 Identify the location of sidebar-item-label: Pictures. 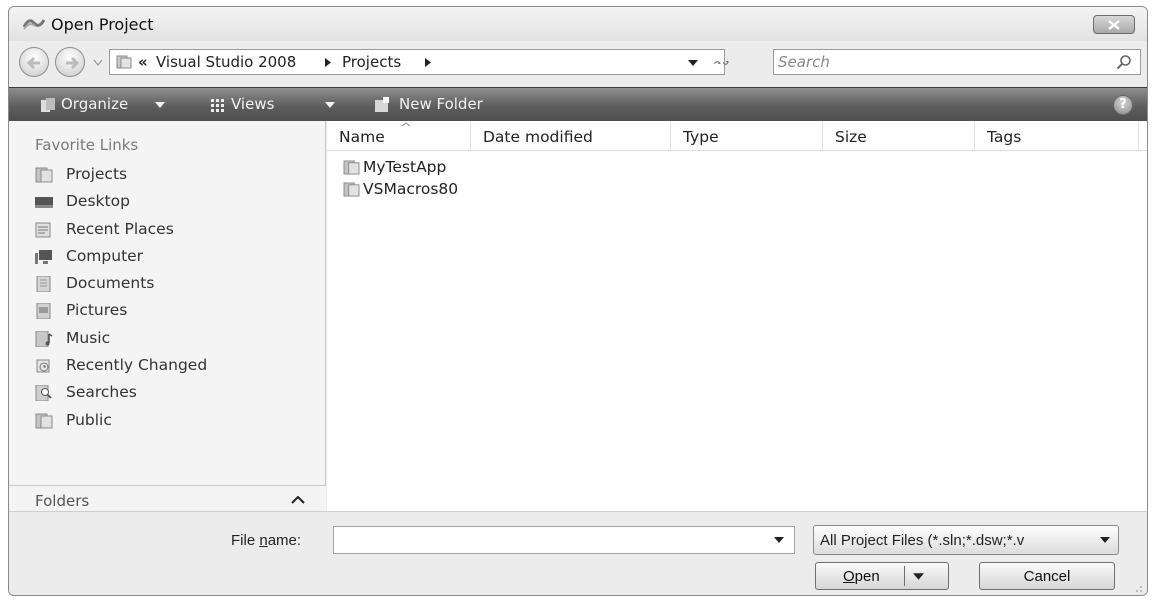
(97, 310).